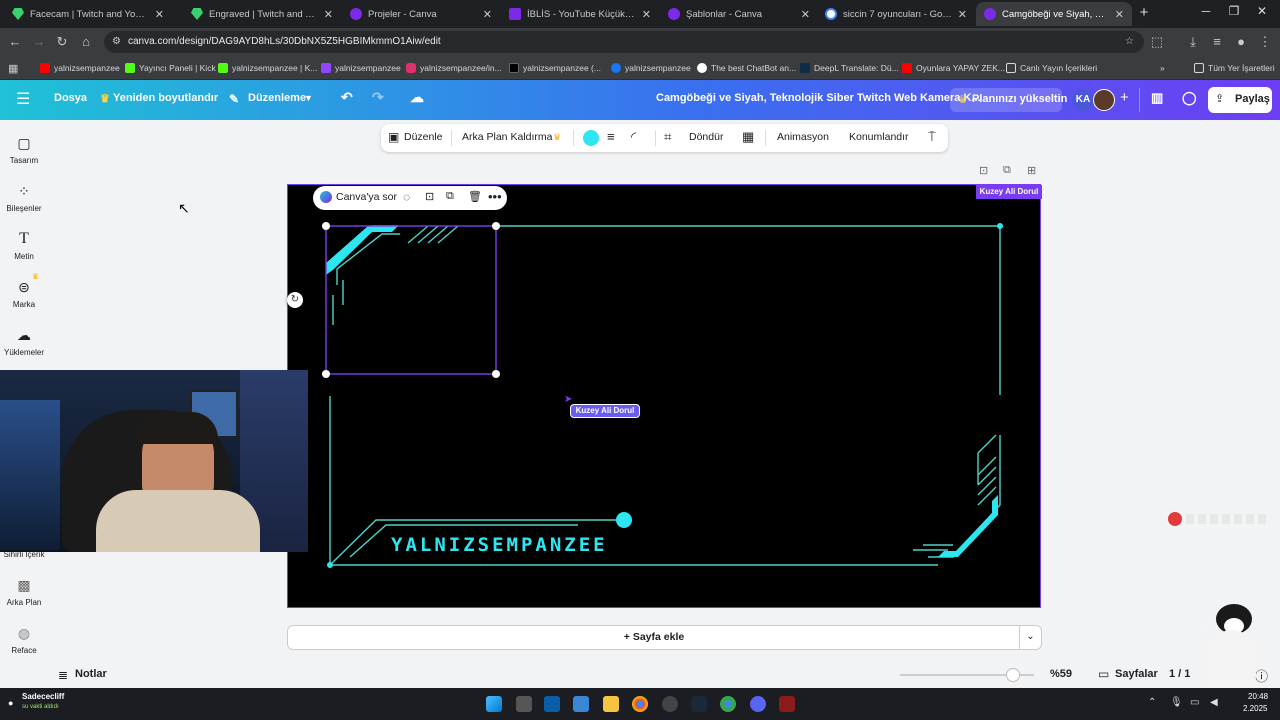 This screenshot has width=1280, height=720. I want to click on paint-format-icon: ⍑, so click(932, 137).